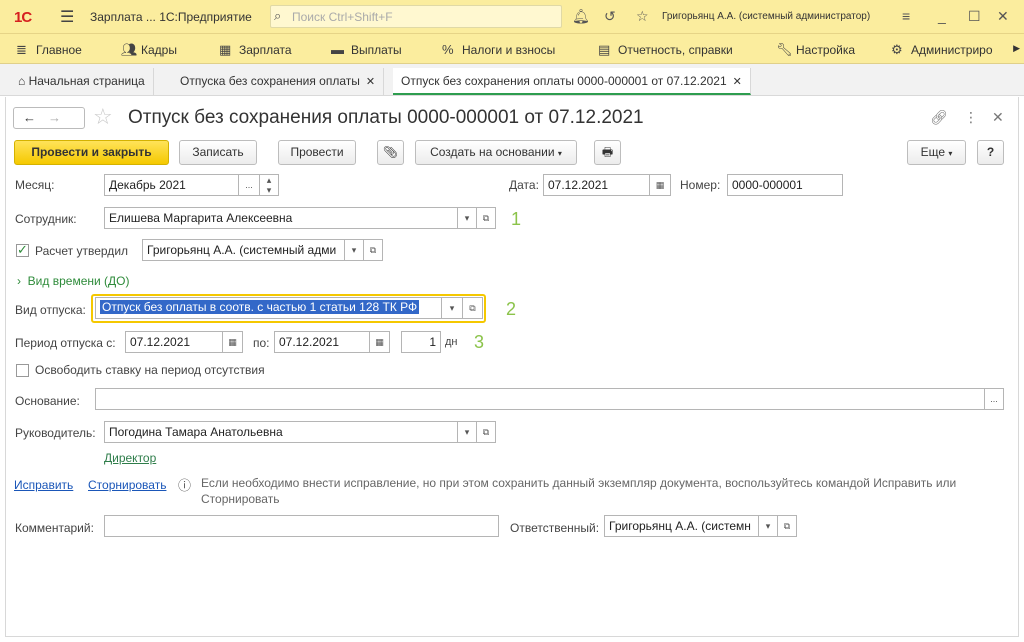 The width and height of the screenshot is (1024, 642). I want to click on tab-home: ⌂ Начальная страница, so click(82, 81).